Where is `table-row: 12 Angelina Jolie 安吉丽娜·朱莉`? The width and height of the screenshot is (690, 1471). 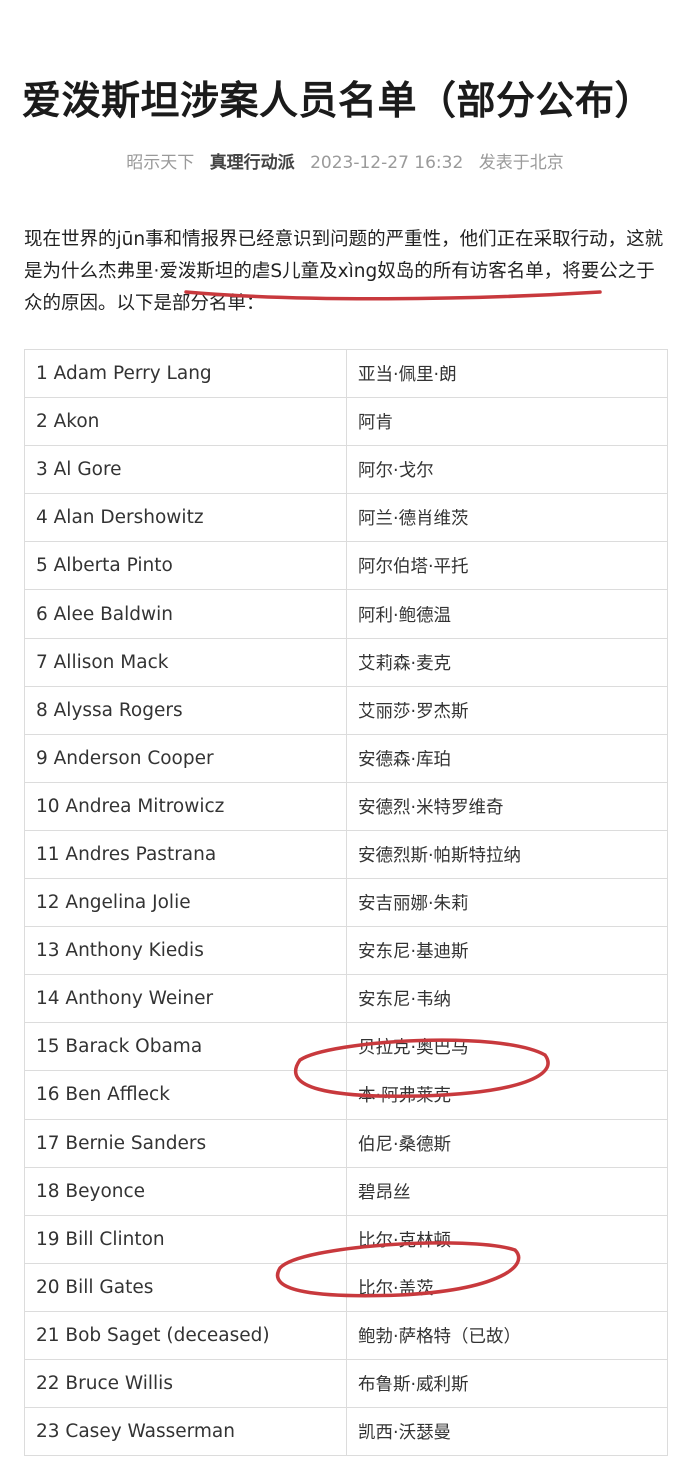
table-row: 12 Angelina Jolie 安吉丽娜·朱莉 is located at coordinates (346, 903).